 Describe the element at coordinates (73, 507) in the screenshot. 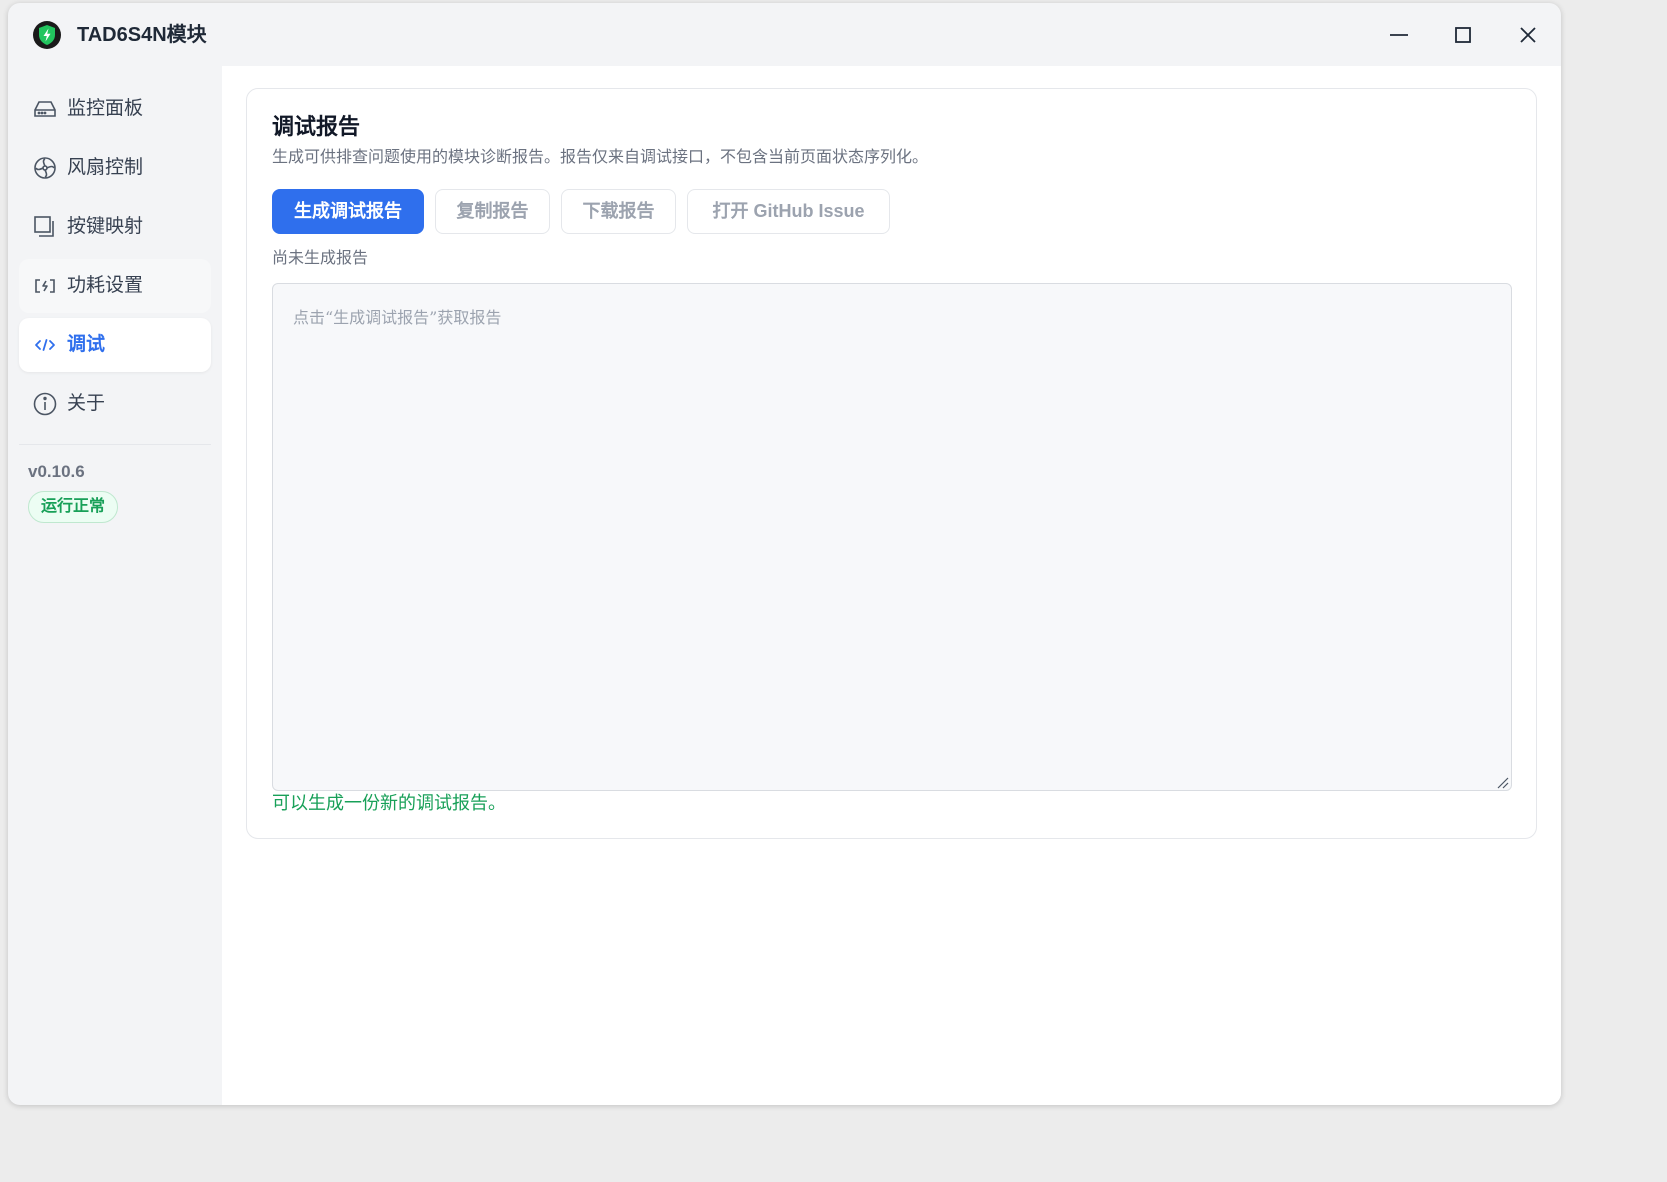

I see `status-badge: 运行正常` at that location.